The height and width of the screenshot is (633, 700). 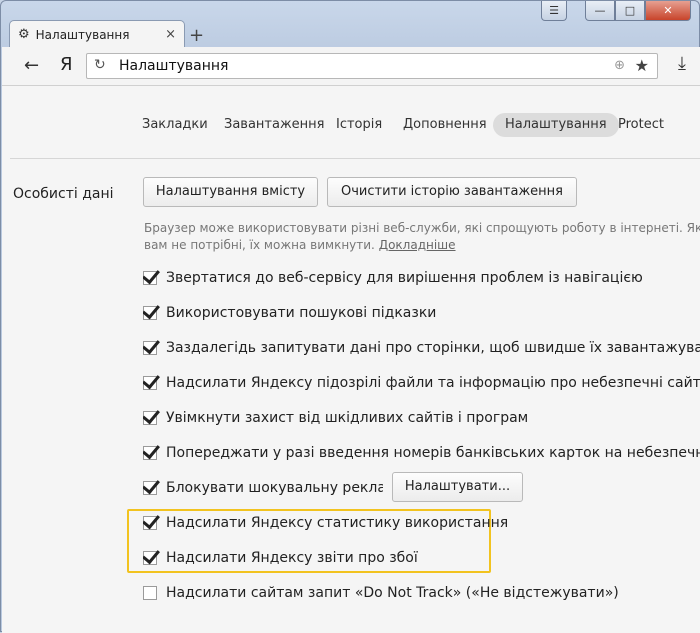 I want to click on option-search-suggestions: Використовувати пошукові підказки, so click(x=421, y=313).